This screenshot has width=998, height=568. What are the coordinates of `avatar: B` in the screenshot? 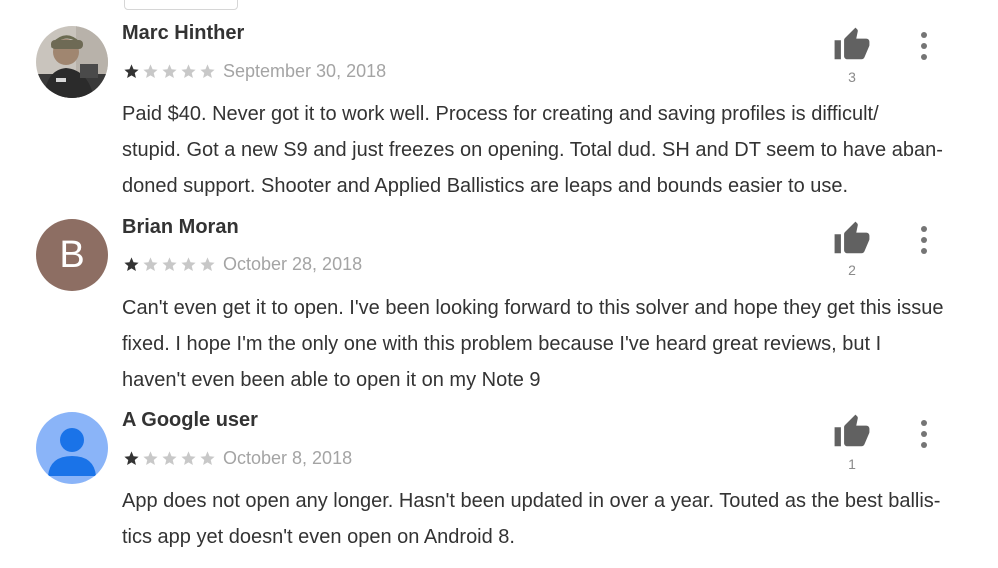 It's located at (72, 255).